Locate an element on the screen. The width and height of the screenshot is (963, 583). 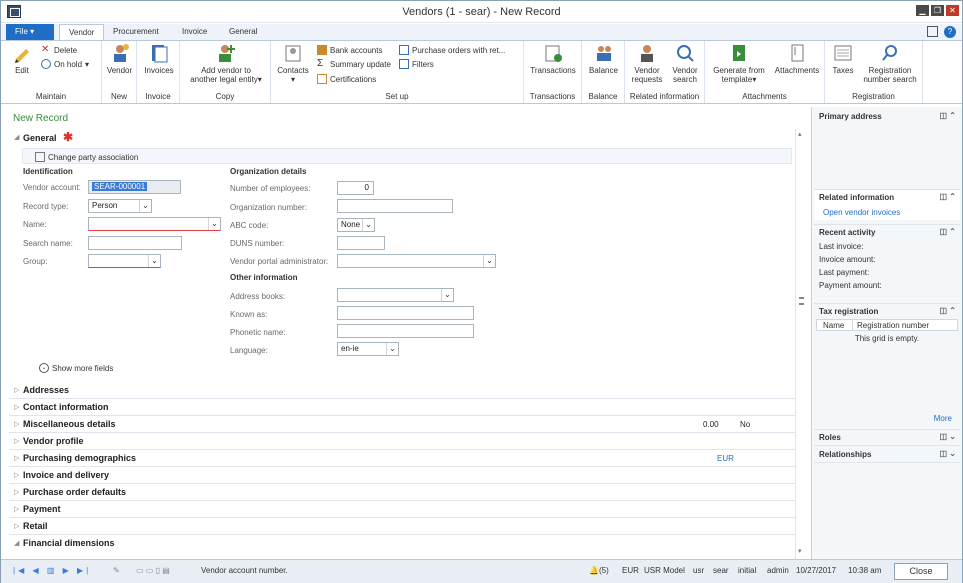
more-link: More is located at coordinates (943, 418).